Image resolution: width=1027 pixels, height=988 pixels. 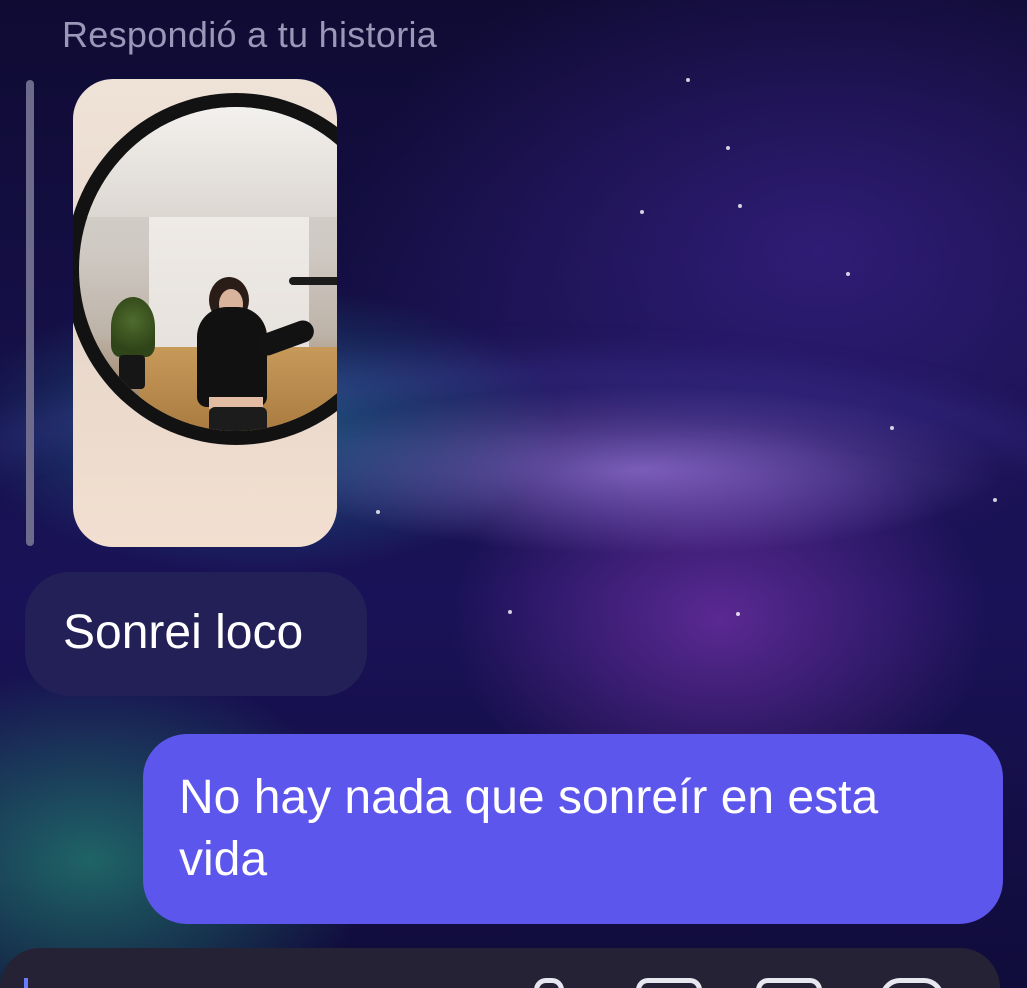 What do you see at coordinates (132, 372) in the screenshot?
I see `plant-pot` at bounding box center [132, 372].